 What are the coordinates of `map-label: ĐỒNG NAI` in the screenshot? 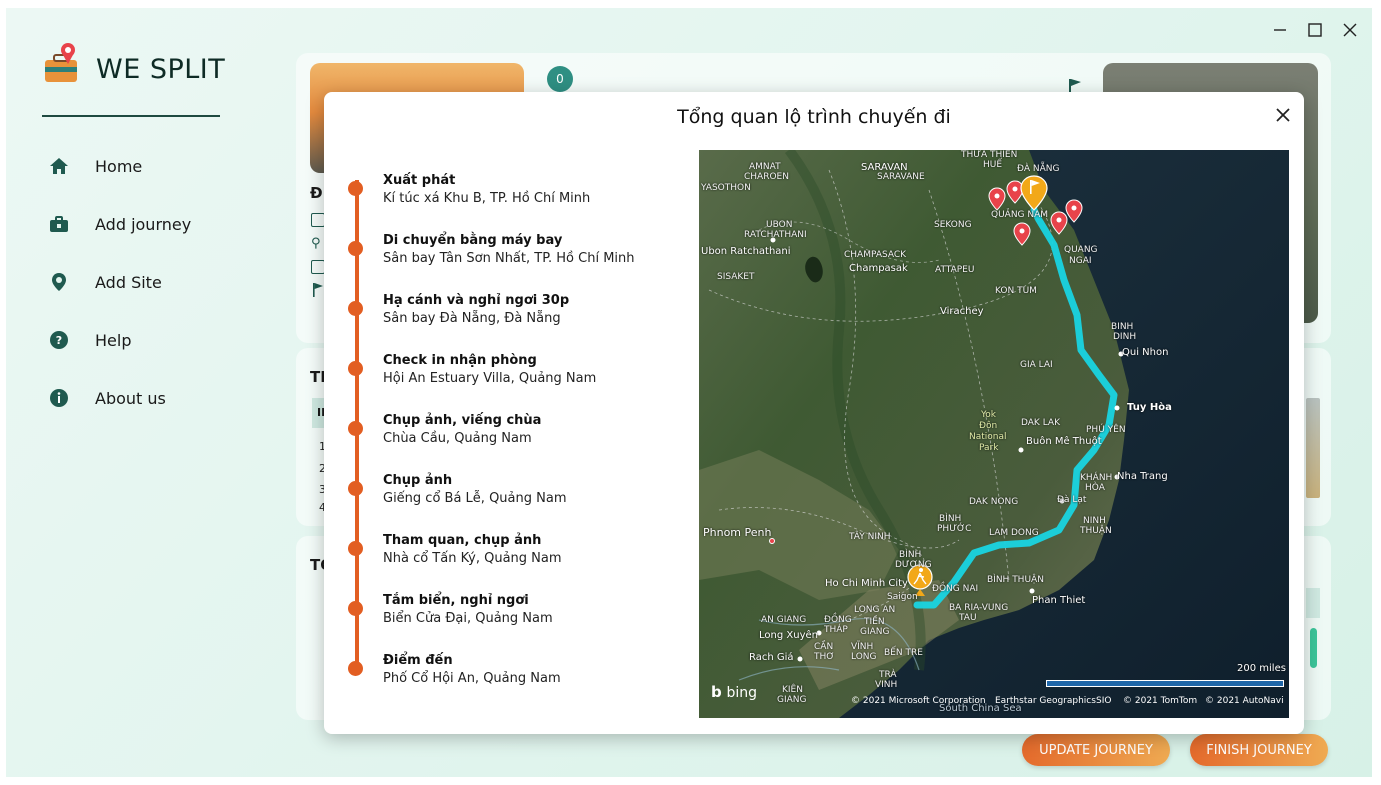 It's located at (955, 589).